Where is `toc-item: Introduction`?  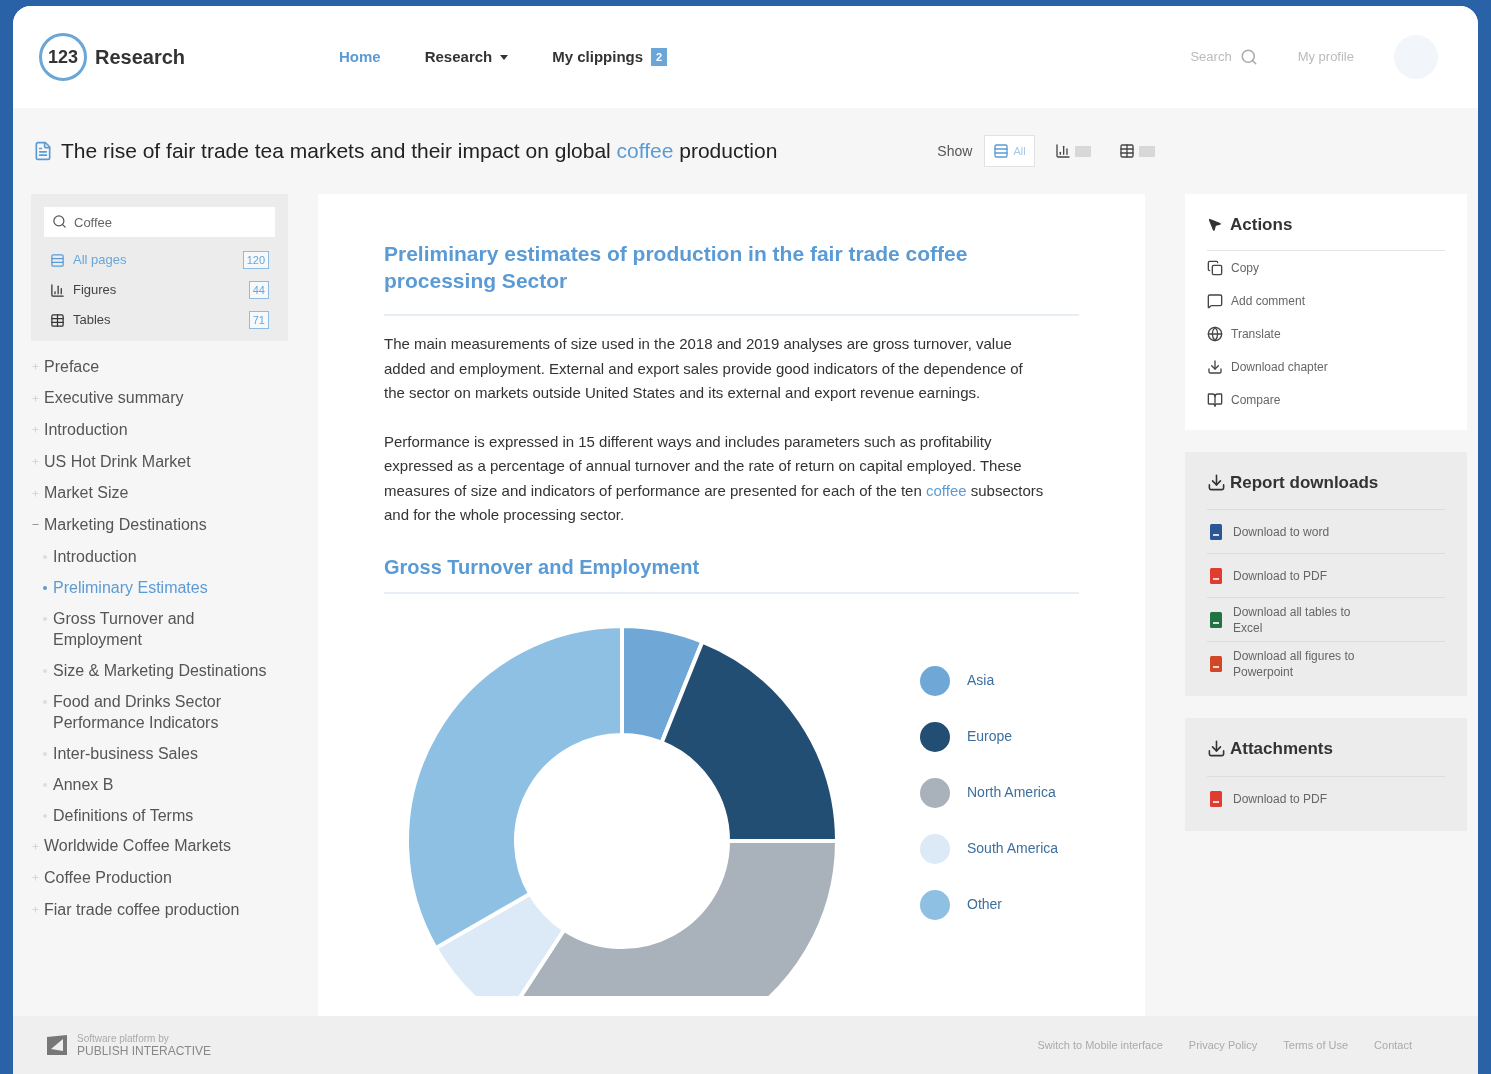
toc-item: Introduction is located at coordinates (86, 430).